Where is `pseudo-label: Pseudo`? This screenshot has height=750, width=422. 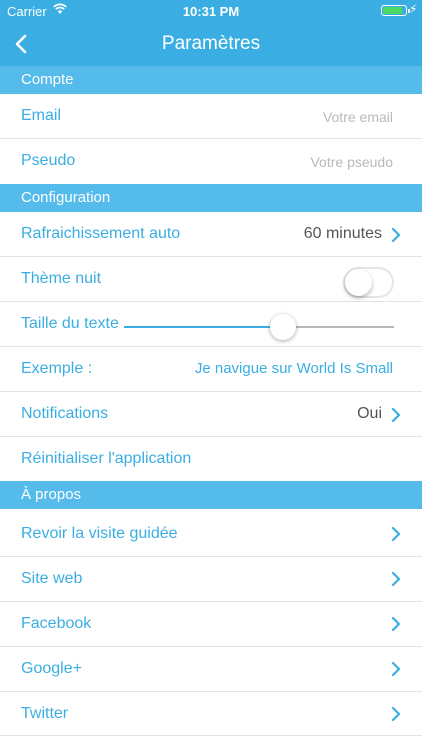
pseudo-label: Pseudo is located at coordinates (48, 160).